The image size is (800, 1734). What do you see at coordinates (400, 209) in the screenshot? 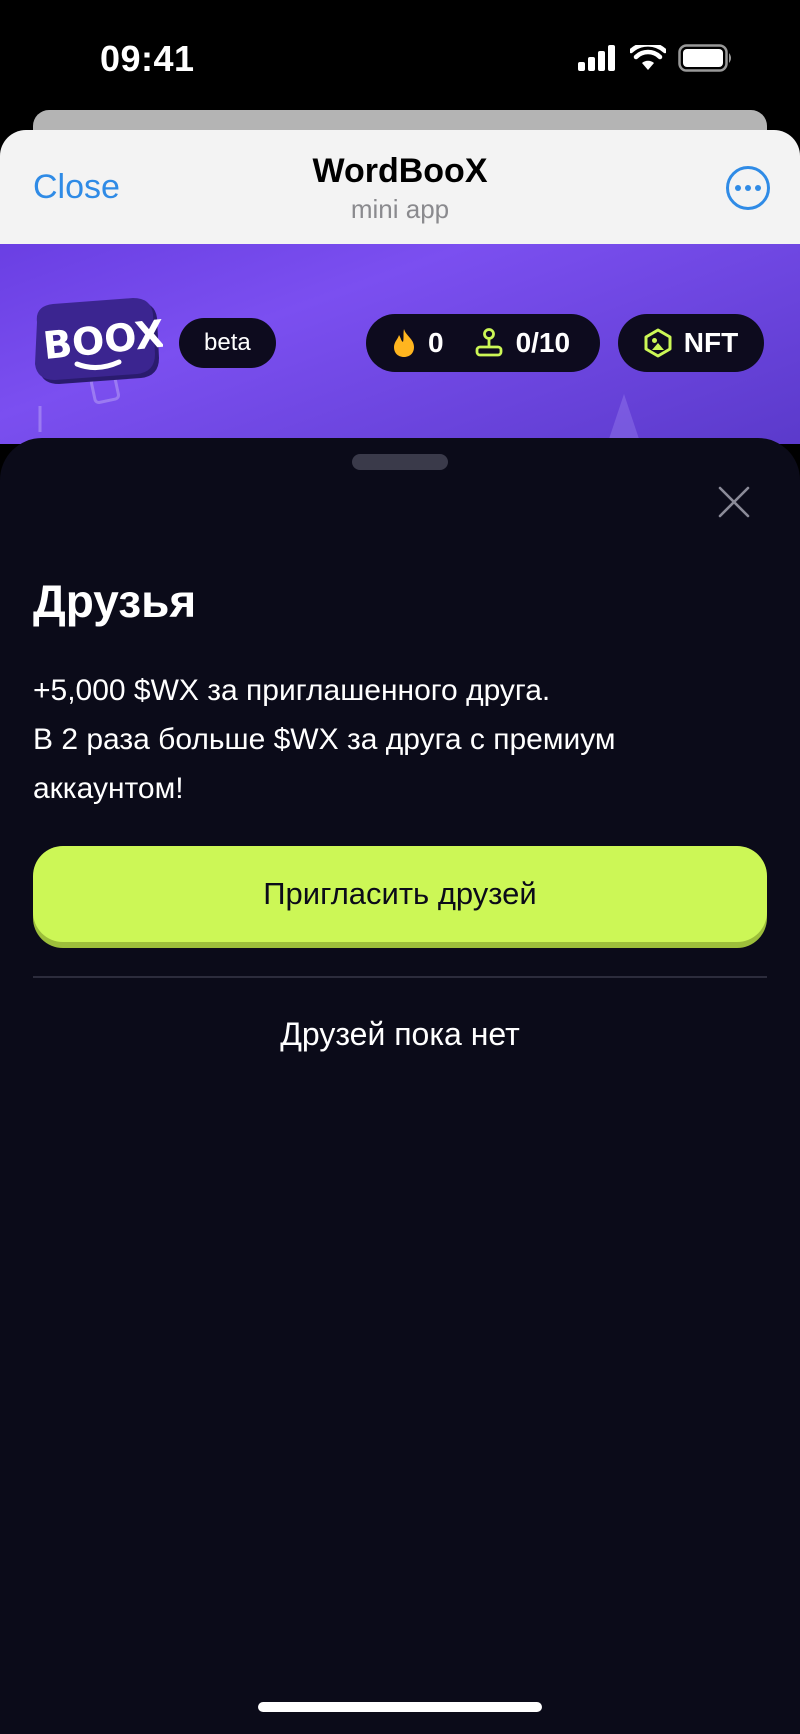
I see `app-subtitle: mini app` at bounding box center [400, 209].